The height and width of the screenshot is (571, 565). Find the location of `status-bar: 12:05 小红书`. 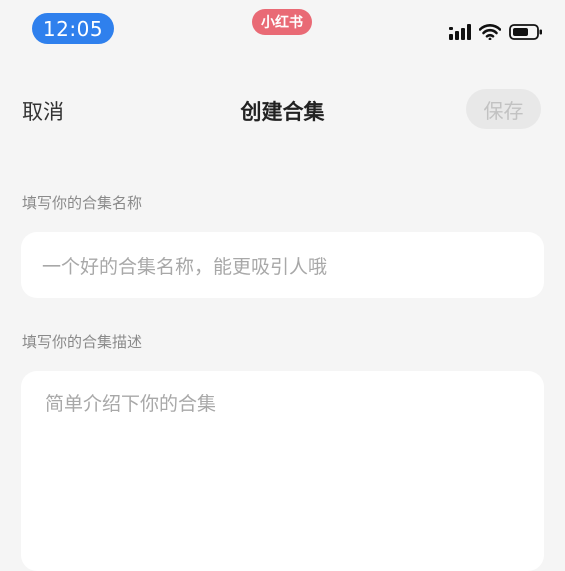

status-bar: 12:05 小红书 is located at coordinates (282, 30).